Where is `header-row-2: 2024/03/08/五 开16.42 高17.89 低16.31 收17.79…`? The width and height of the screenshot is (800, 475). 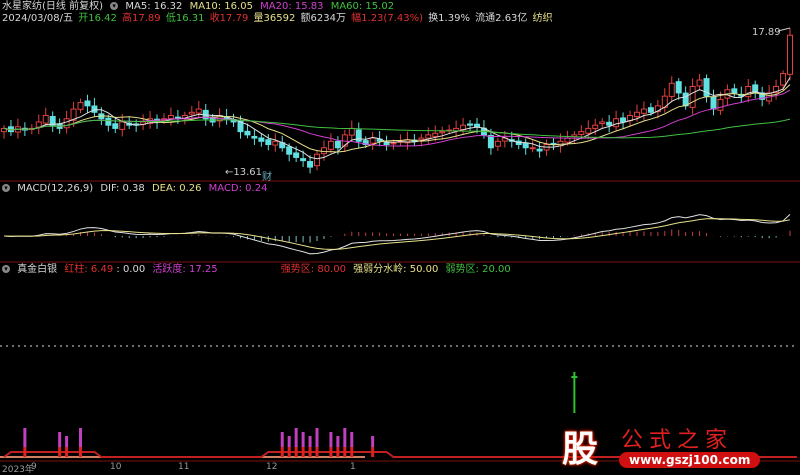
header-row-2: 2024/03/08/五 开16.42 高17.89 低16.31 收17.79… is located at coordinates (279, 19).